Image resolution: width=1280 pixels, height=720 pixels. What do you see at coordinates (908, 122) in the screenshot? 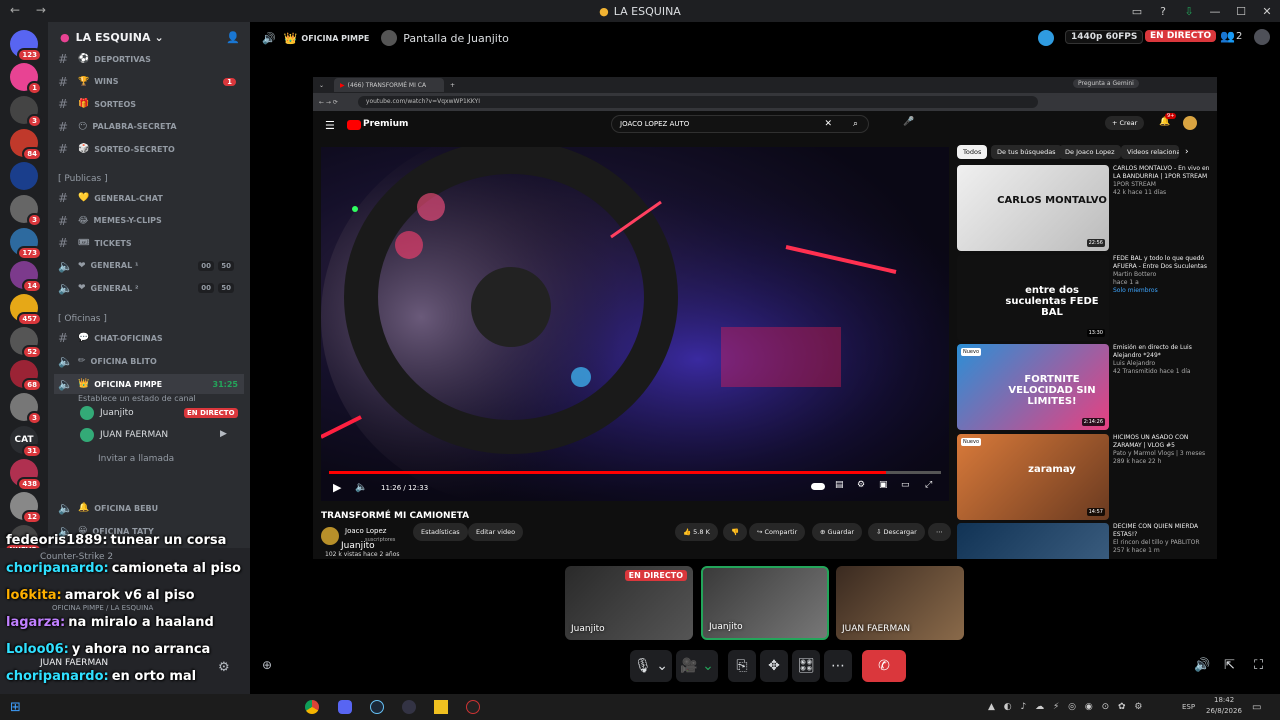
I see `mic-icon: 🎤` at bounding box center [908, 122].